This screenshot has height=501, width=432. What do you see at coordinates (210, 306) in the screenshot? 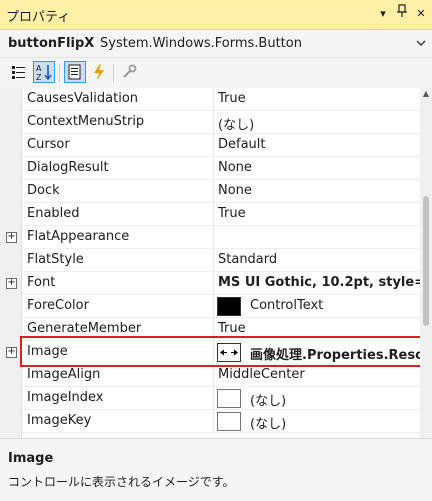
I see `property-row-forecolor: ForeColor ControlText` at bounding box center [210, 306].